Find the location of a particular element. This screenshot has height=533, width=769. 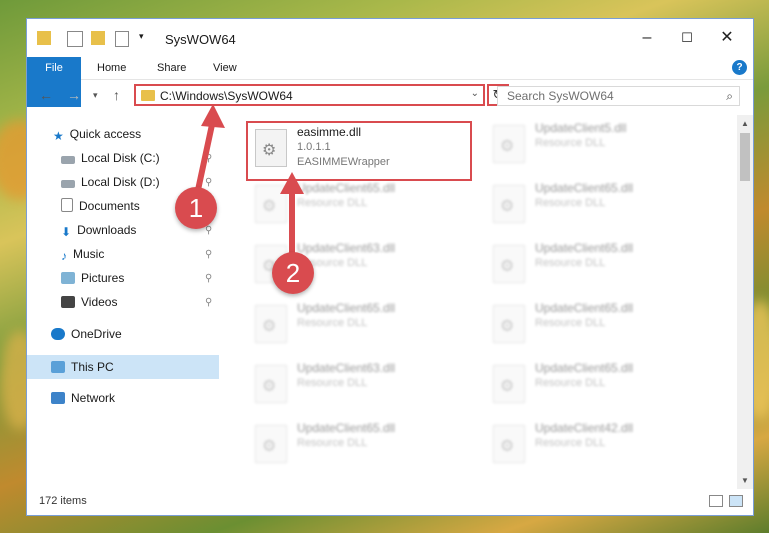

recent-locations-icon: ▾ is located at coordinates (95, 95).